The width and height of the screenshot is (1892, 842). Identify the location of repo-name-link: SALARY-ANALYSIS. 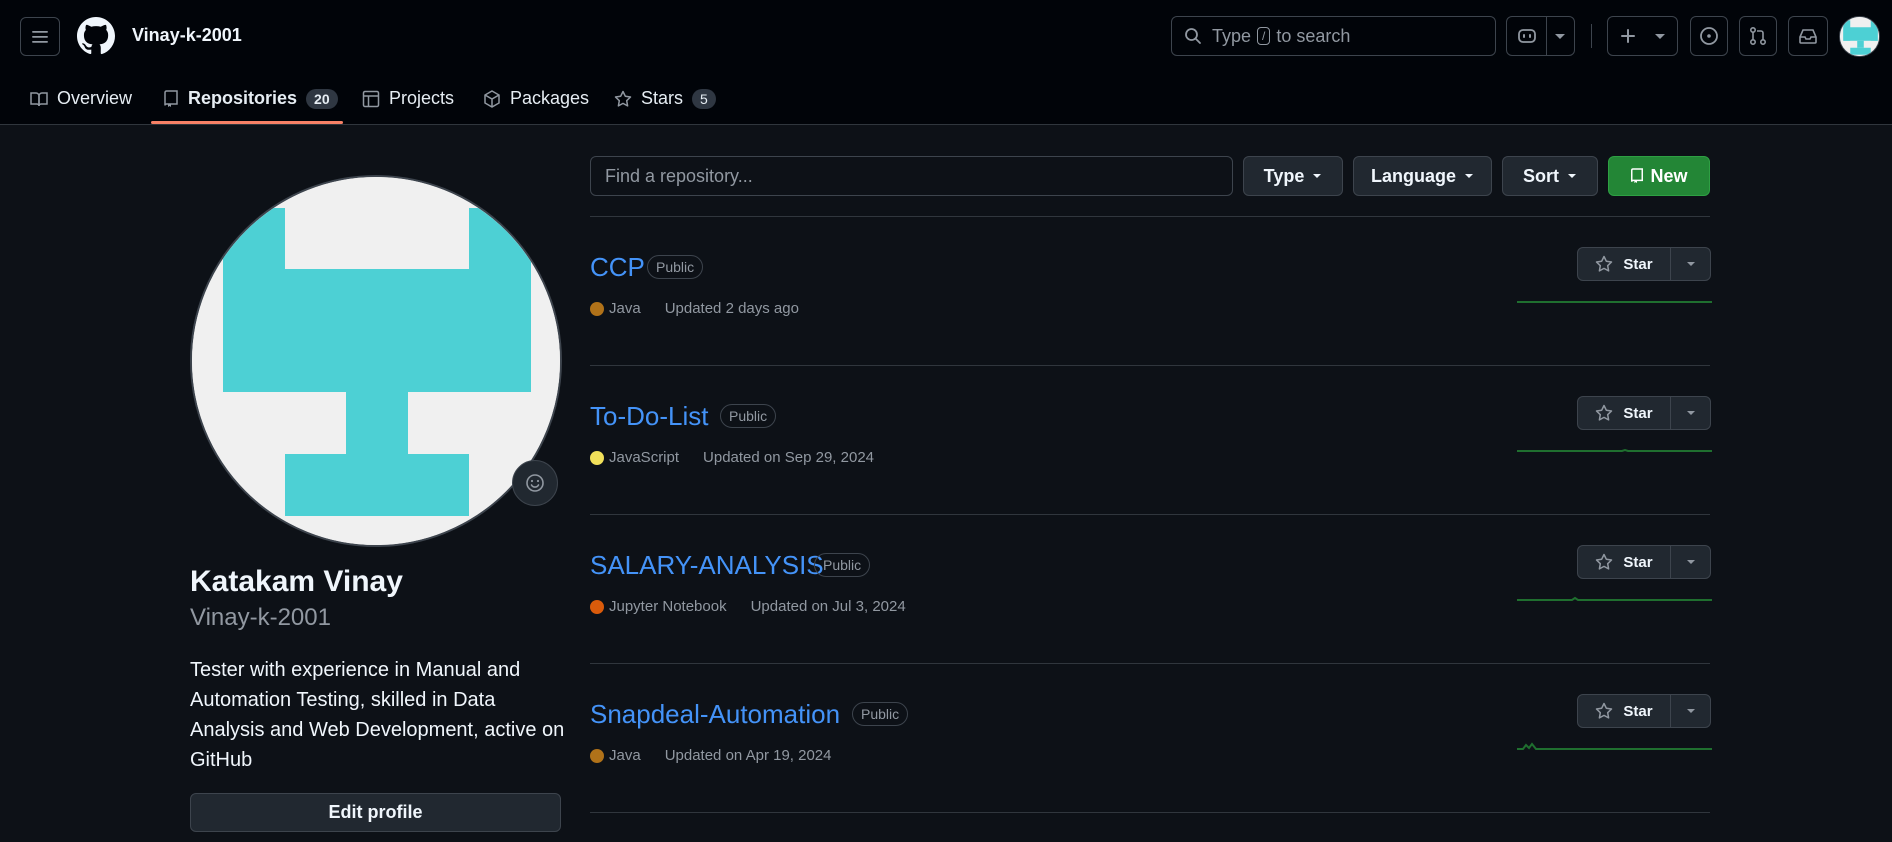
(707, 565).